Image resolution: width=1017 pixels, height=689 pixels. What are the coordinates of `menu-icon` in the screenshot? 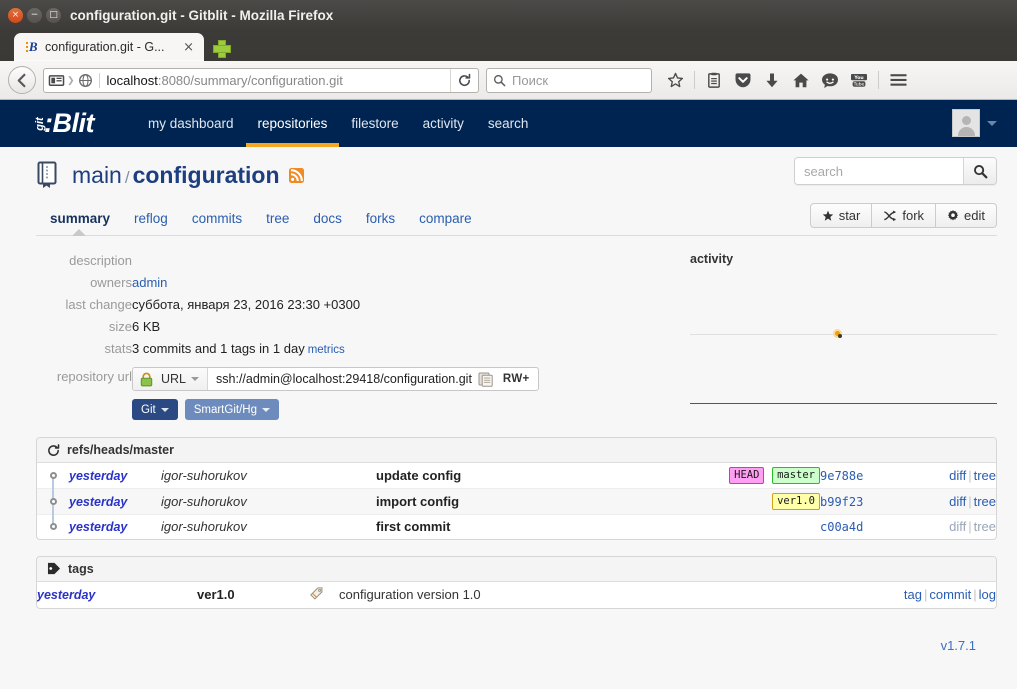 It's located at (898, 80).